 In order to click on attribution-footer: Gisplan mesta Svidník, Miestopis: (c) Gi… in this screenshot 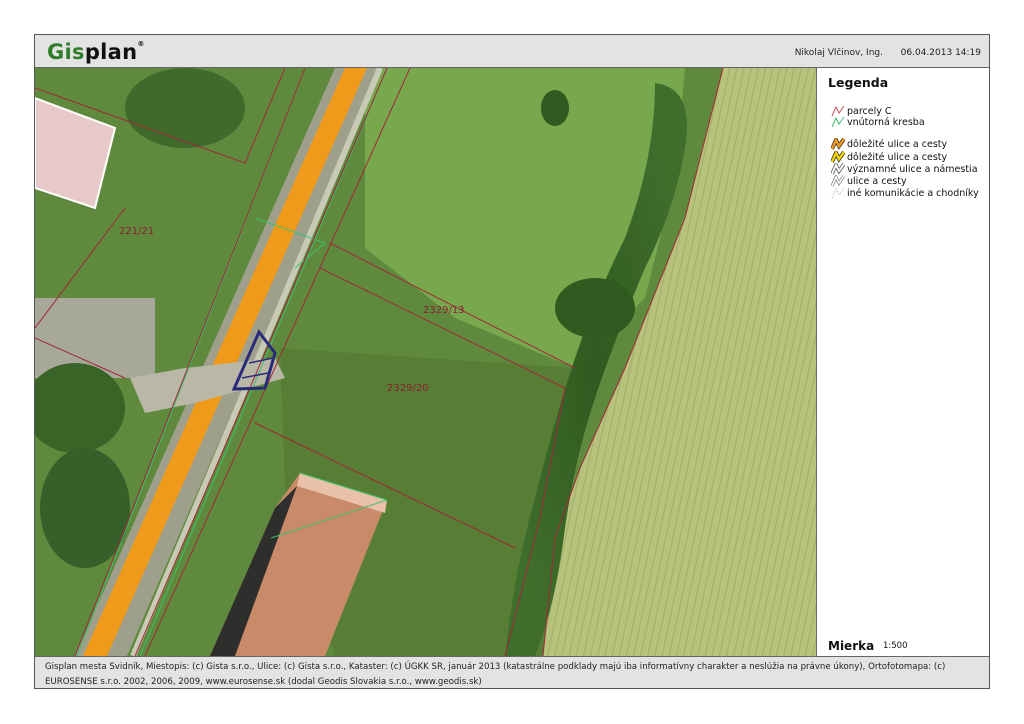, I will do `click(512, 672)`.